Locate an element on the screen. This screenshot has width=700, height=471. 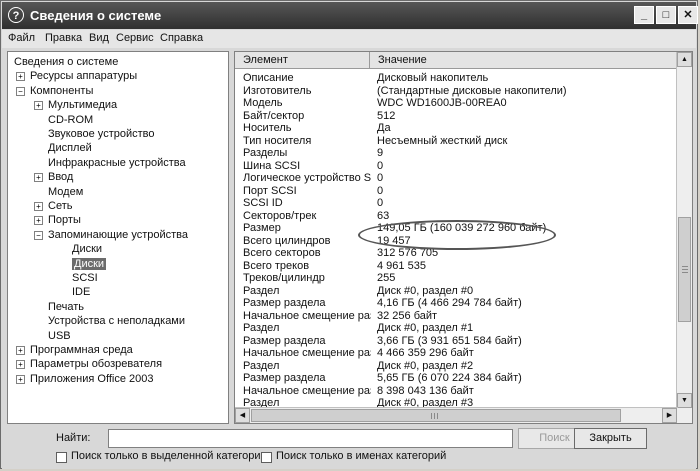
column-header-item: Элемент is located at coordinates (302, 60).